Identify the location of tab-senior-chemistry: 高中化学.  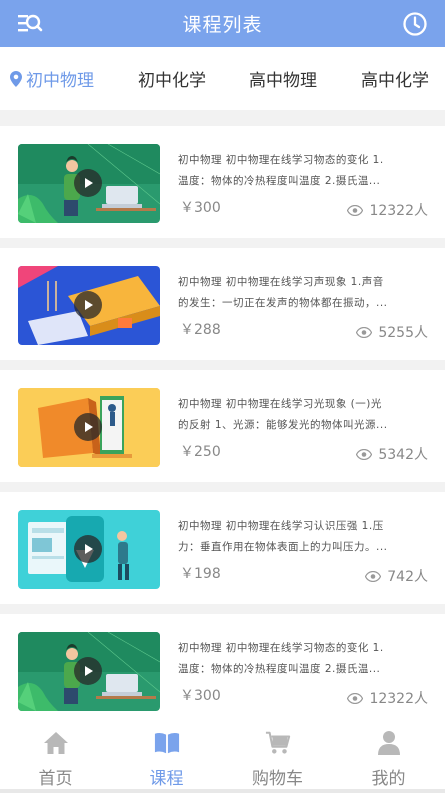
(395, 78).